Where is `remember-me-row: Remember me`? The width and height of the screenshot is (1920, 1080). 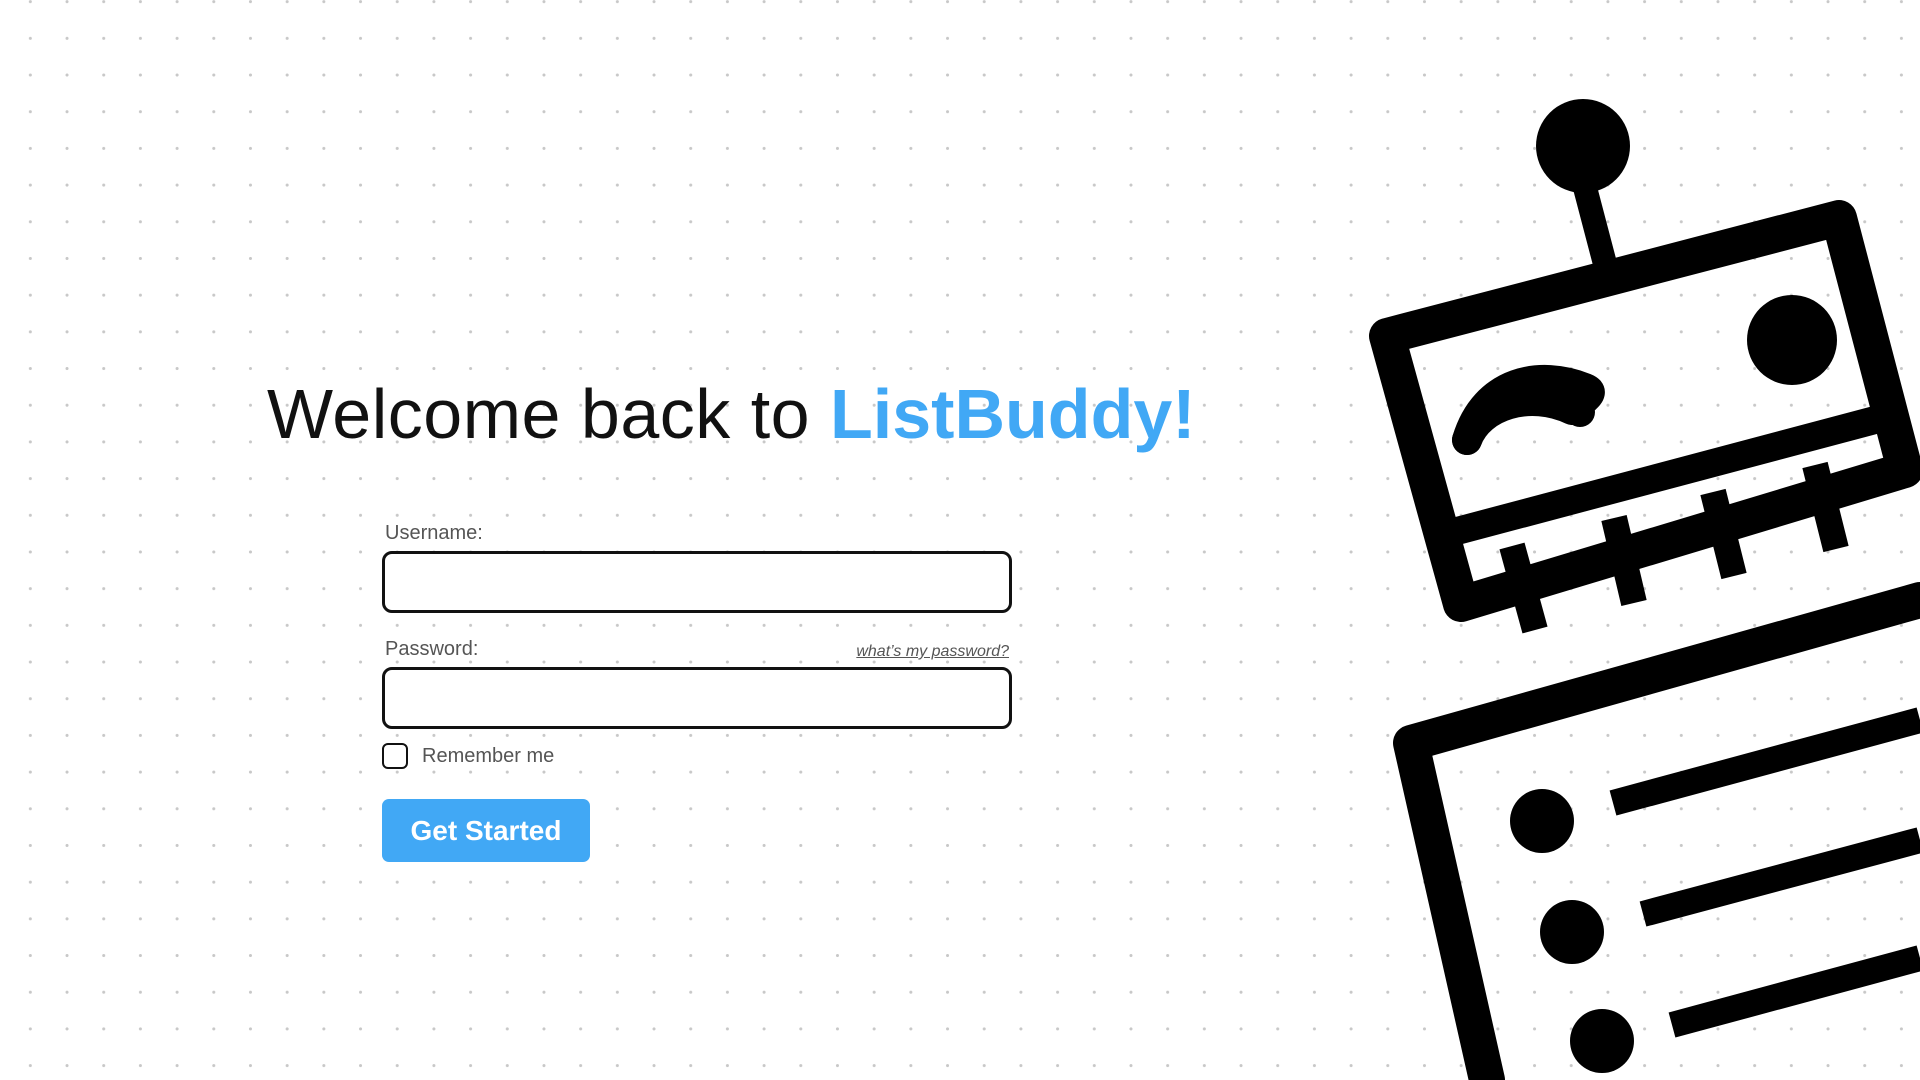
remember-me-row: Remember me is located at coordinates (697, 756).